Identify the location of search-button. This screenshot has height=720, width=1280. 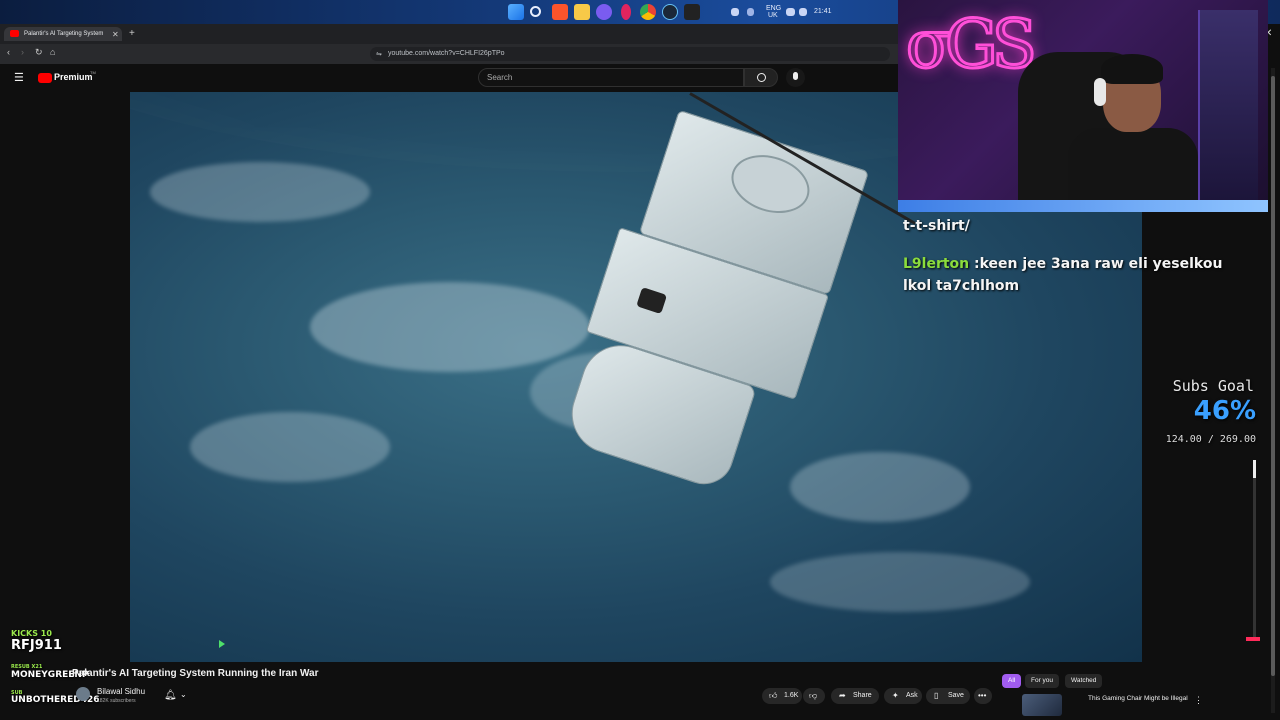
(761, 77).